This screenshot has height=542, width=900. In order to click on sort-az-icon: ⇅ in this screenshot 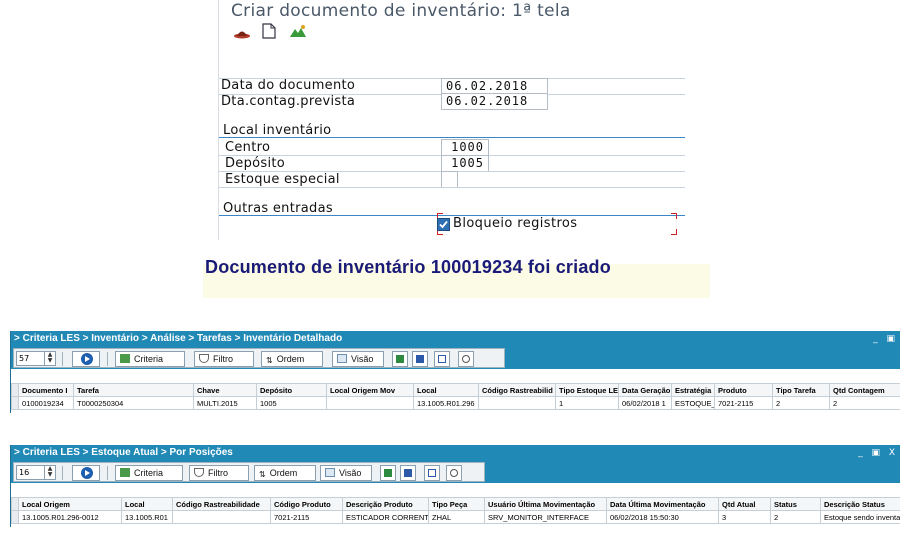, I will do `click(262, 474)`.